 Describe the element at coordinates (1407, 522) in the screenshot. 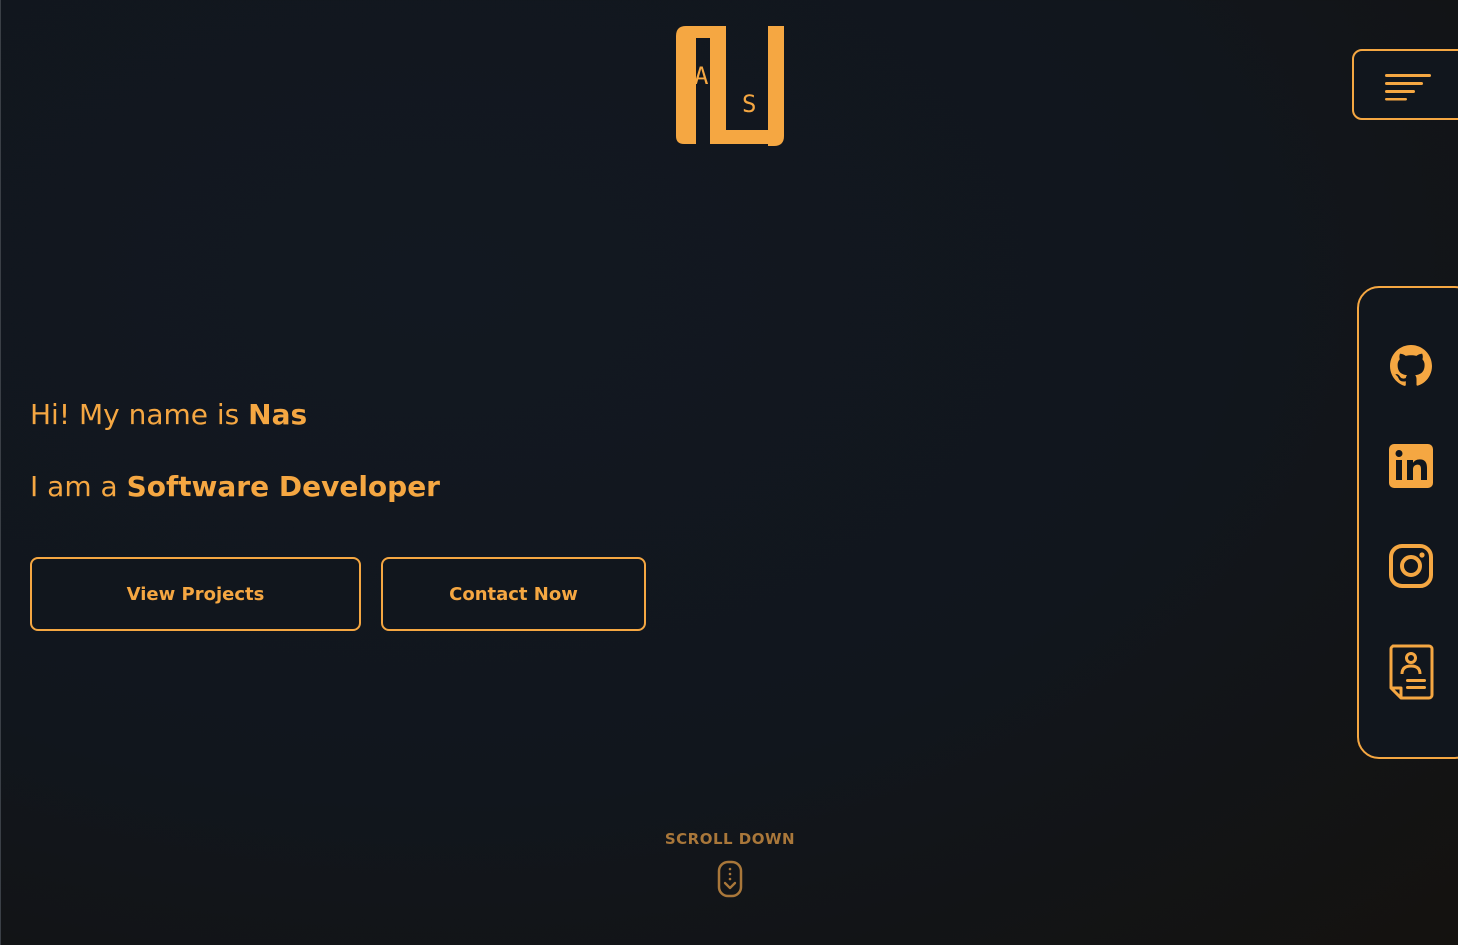

I see `social-links-panel` at that location.